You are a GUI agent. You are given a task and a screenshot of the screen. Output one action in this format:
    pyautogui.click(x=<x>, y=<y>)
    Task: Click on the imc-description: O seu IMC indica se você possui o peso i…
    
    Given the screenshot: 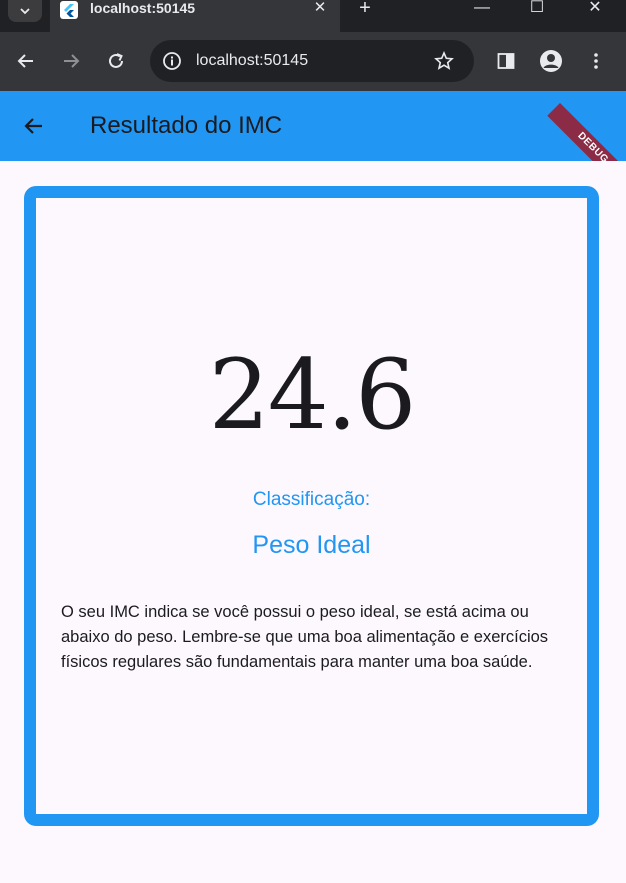 What is the action you would take?
    pyautogui.click(x=305, y=637)
    